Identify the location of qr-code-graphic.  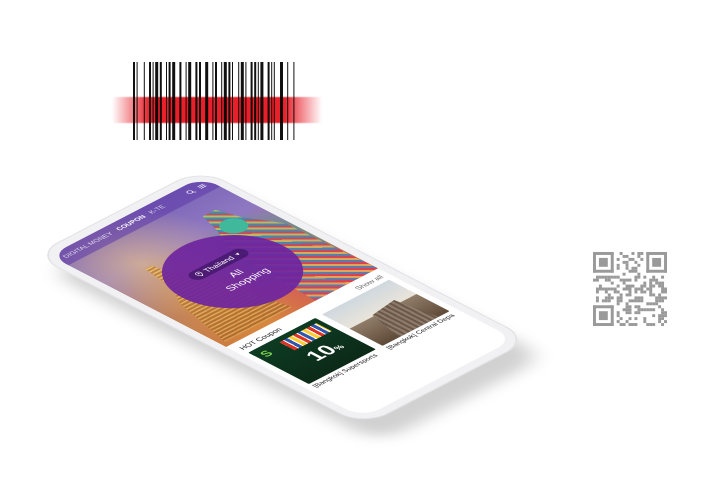
(630, 289).